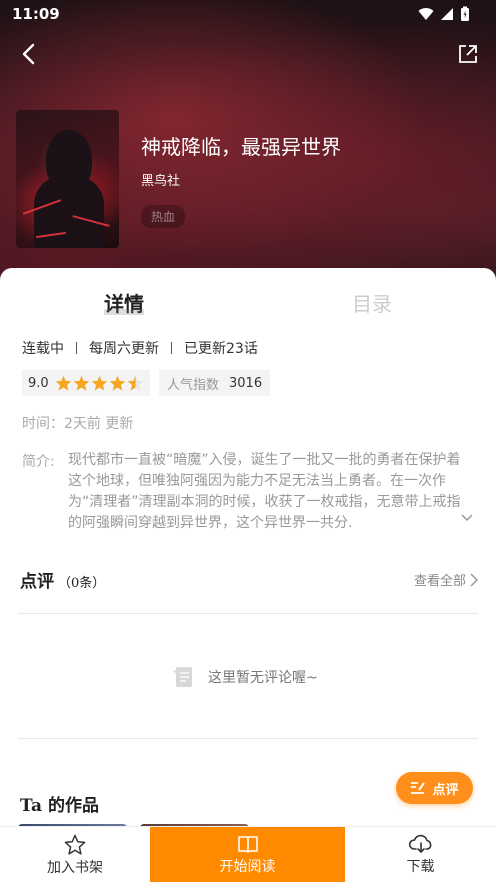 The width and height of the screenshot is (496, 882). What do you see at coordinates (439, 581) in the screenshot?
I see `view-all-label: 查看全部` at bounding box center [439, 581].